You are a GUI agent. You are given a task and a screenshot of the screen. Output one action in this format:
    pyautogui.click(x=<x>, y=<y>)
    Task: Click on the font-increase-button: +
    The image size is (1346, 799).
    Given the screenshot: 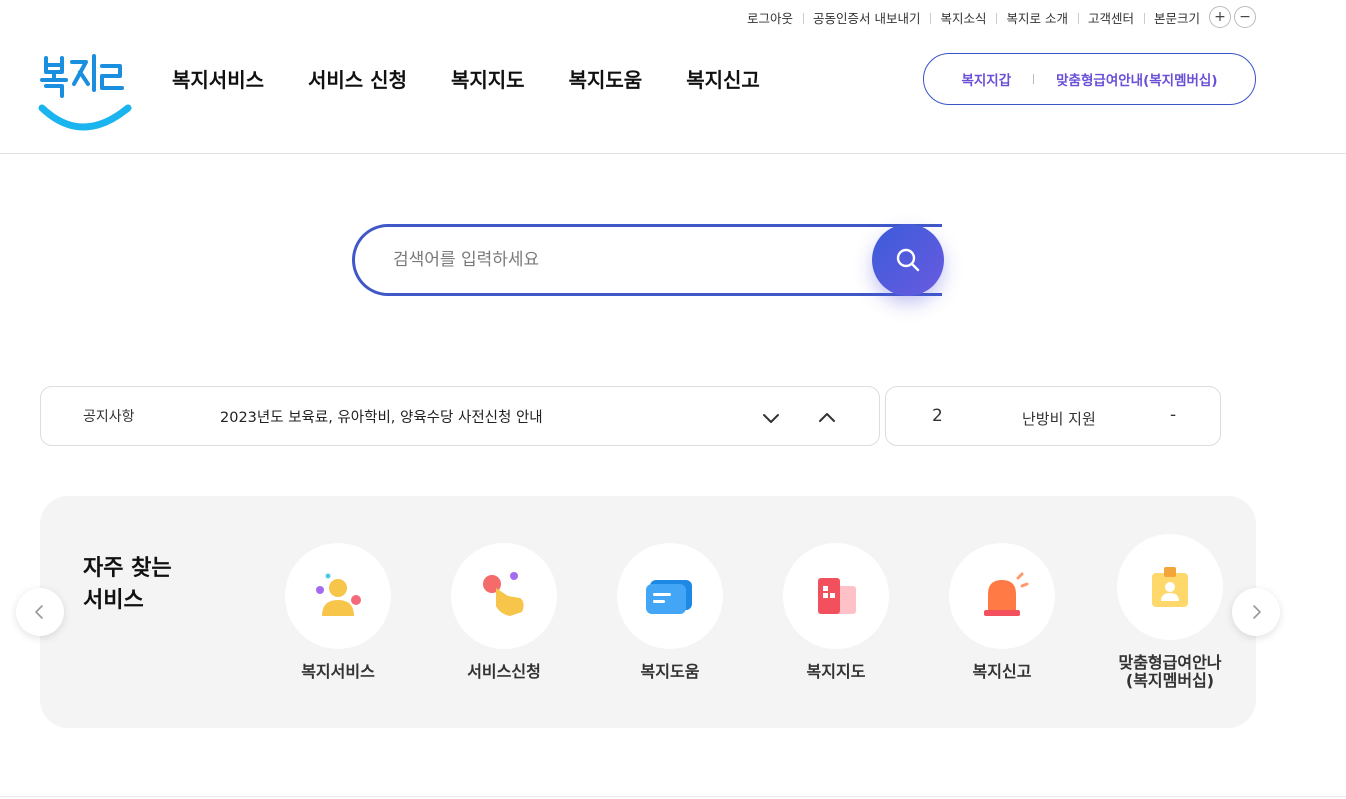 What is the action you would take?
    pyautogui.click(x=1220, y=17)
    